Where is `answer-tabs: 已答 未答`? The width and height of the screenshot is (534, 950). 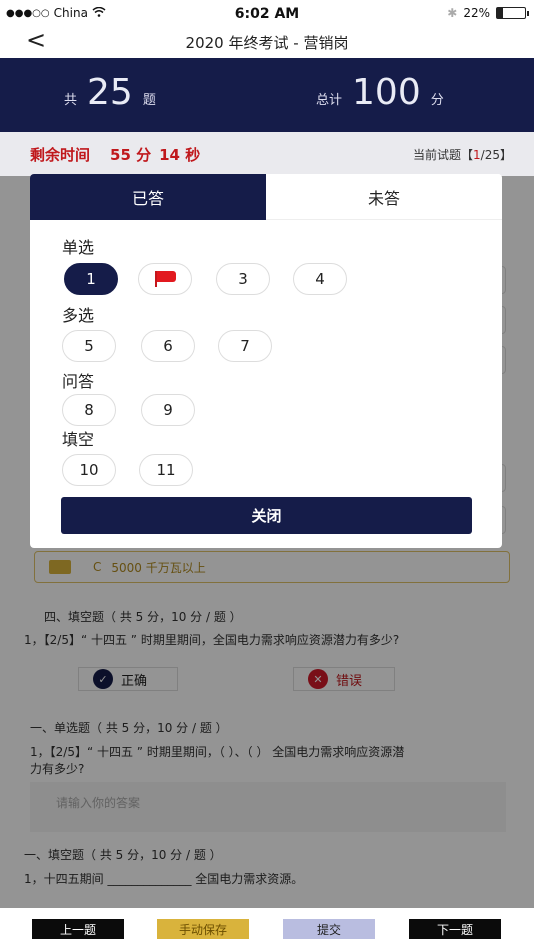 answer-tabs: 已答 未答 is located at coordinates (266, 197).